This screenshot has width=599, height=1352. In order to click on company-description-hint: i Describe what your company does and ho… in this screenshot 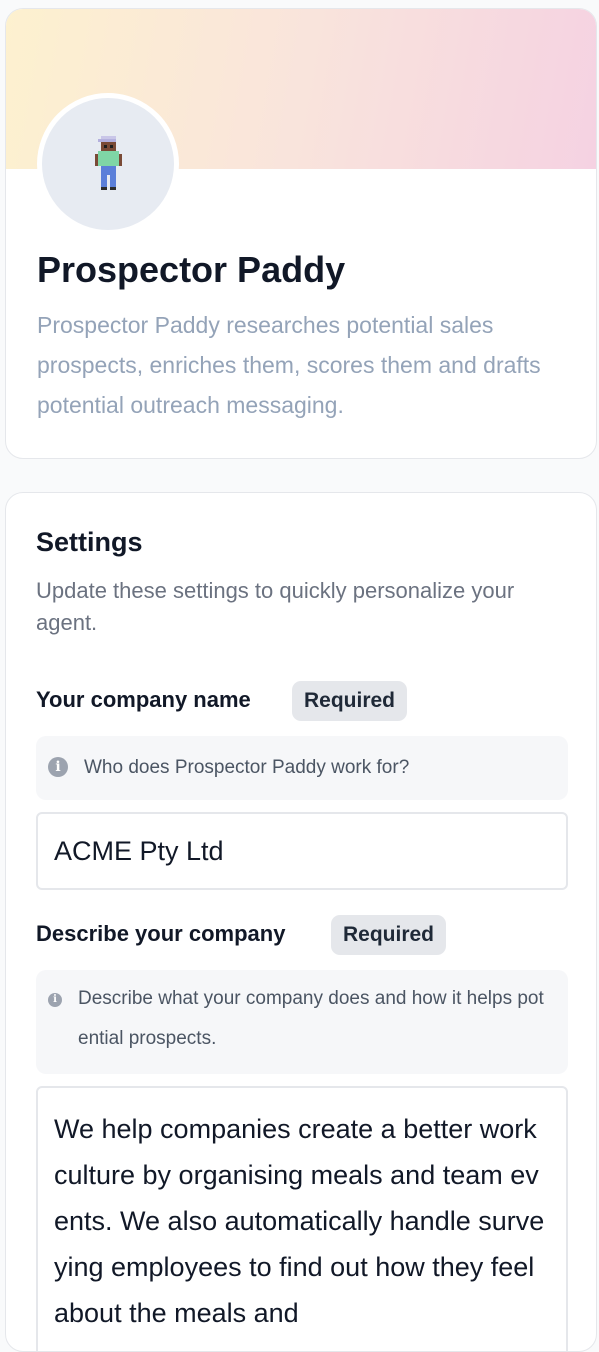, I will do `click(302, 1022)`.